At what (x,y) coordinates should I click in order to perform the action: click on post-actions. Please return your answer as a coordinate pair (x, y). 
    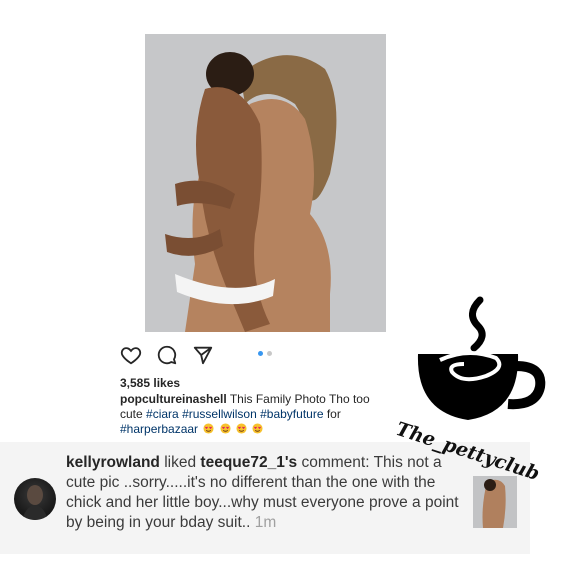
    Looking at the image, I should click on (167, 355).